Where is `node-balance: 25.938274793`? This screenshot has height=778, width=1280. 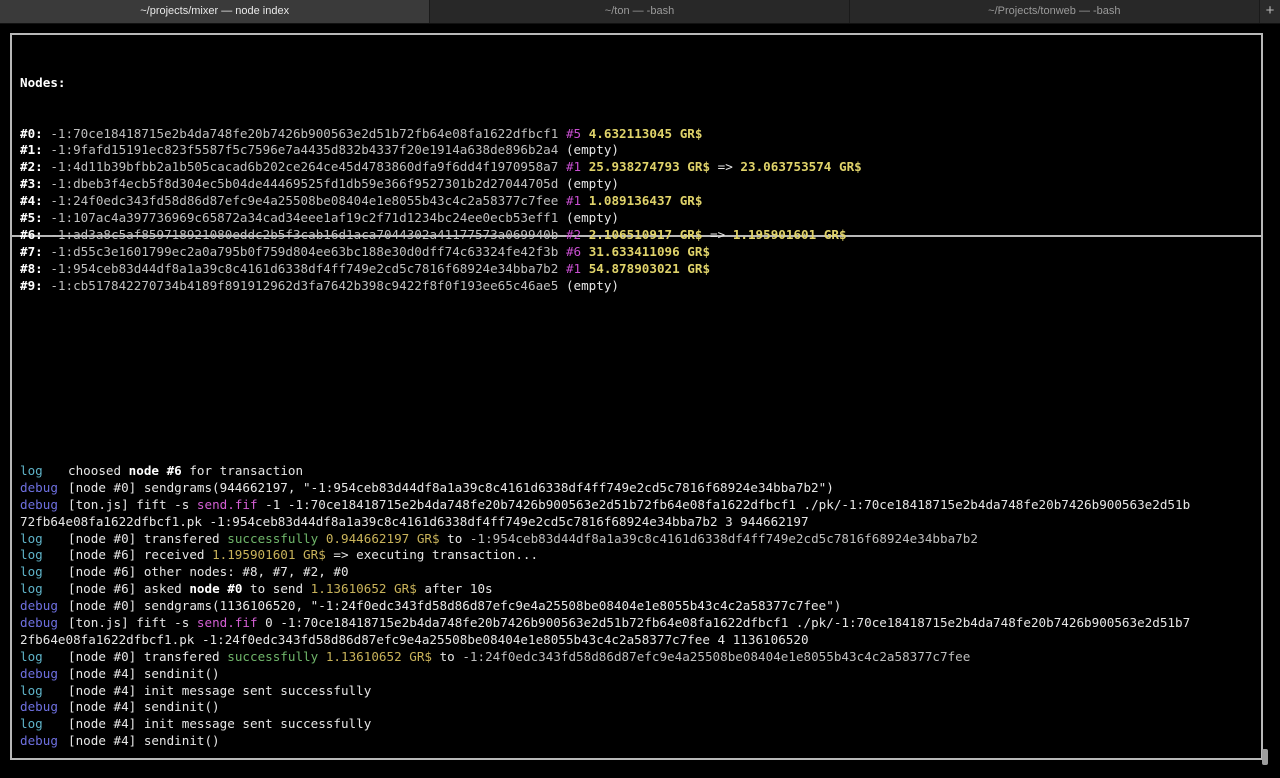
node-balance: 25.938274793 is located at coordinates (634, 167).